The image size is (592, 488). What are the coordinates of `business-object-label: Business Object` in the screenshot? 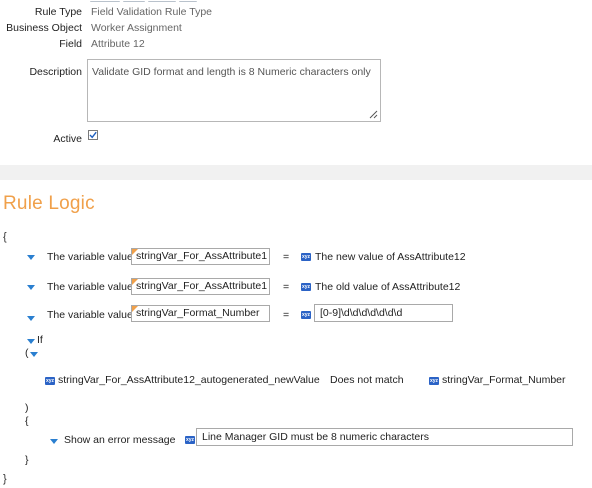 It's located at (44, 28).